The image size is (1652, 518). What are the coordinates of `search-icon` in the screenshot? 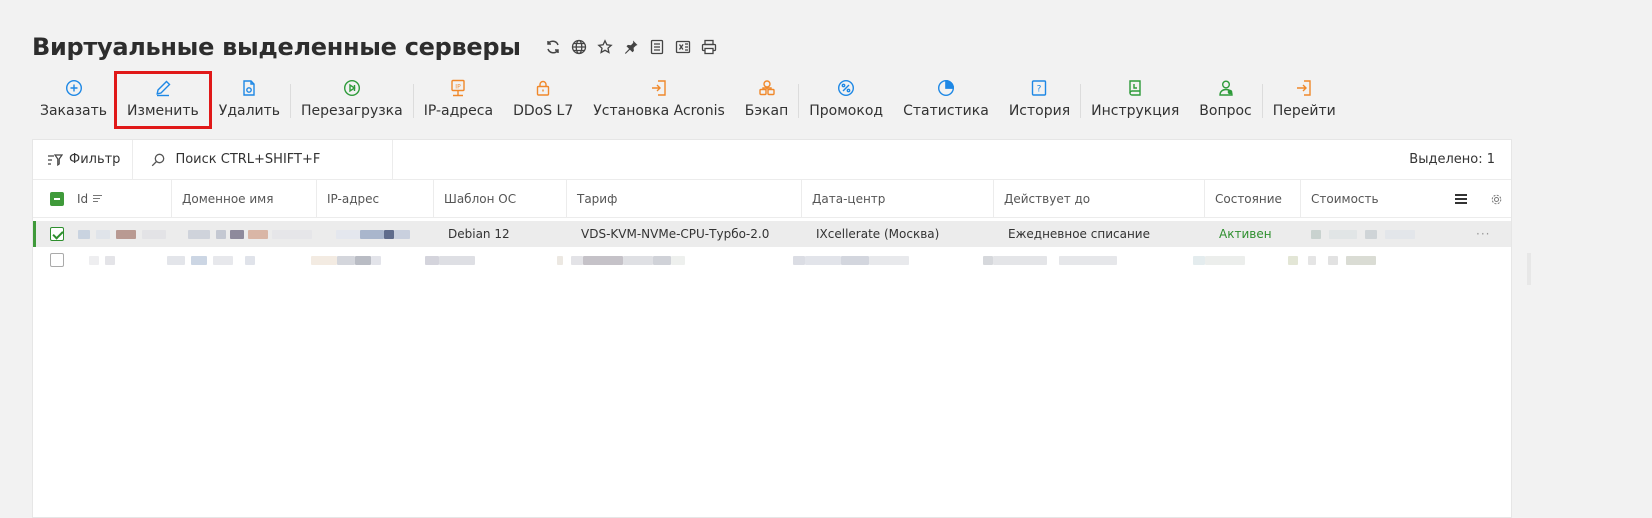 It's located at (158, 159).